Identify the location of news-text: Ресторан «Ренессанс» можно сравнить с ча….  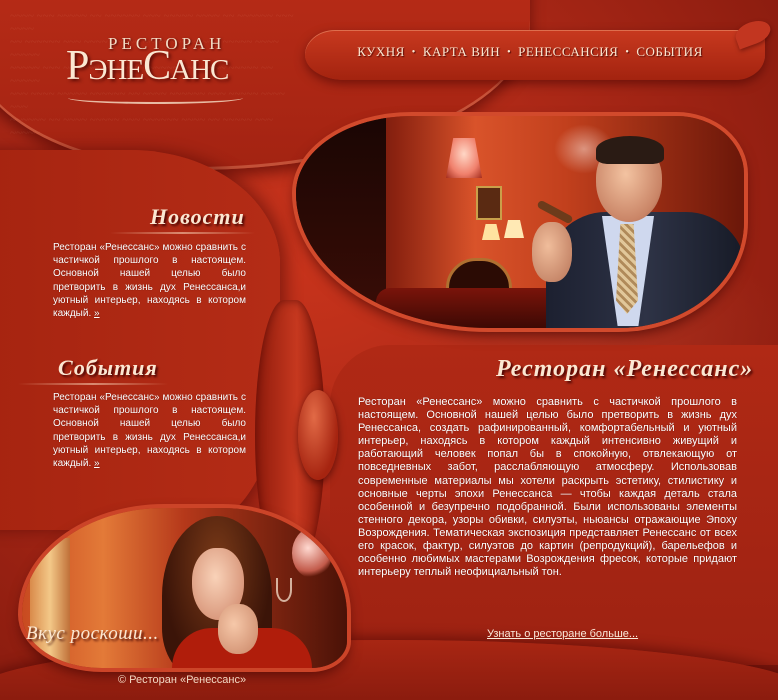
(149, 280).